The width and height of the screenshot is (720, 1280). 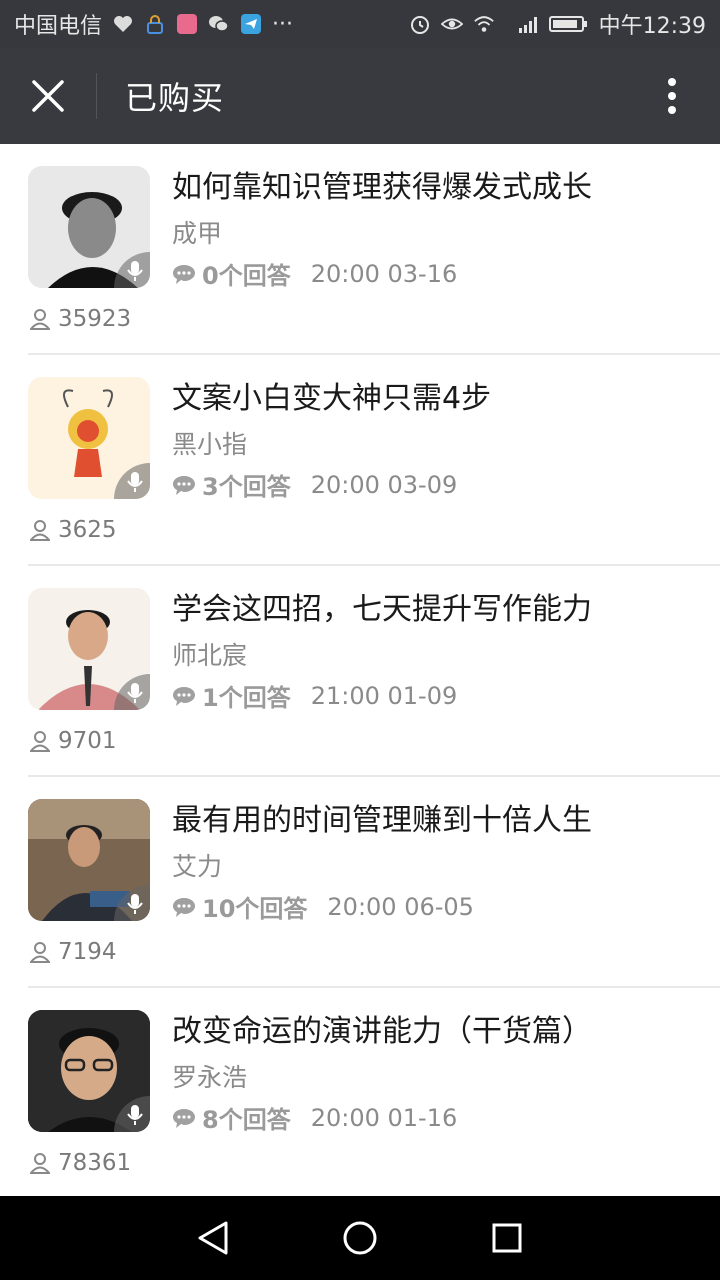 I want to click on close-button, so click(x=48, y=96).